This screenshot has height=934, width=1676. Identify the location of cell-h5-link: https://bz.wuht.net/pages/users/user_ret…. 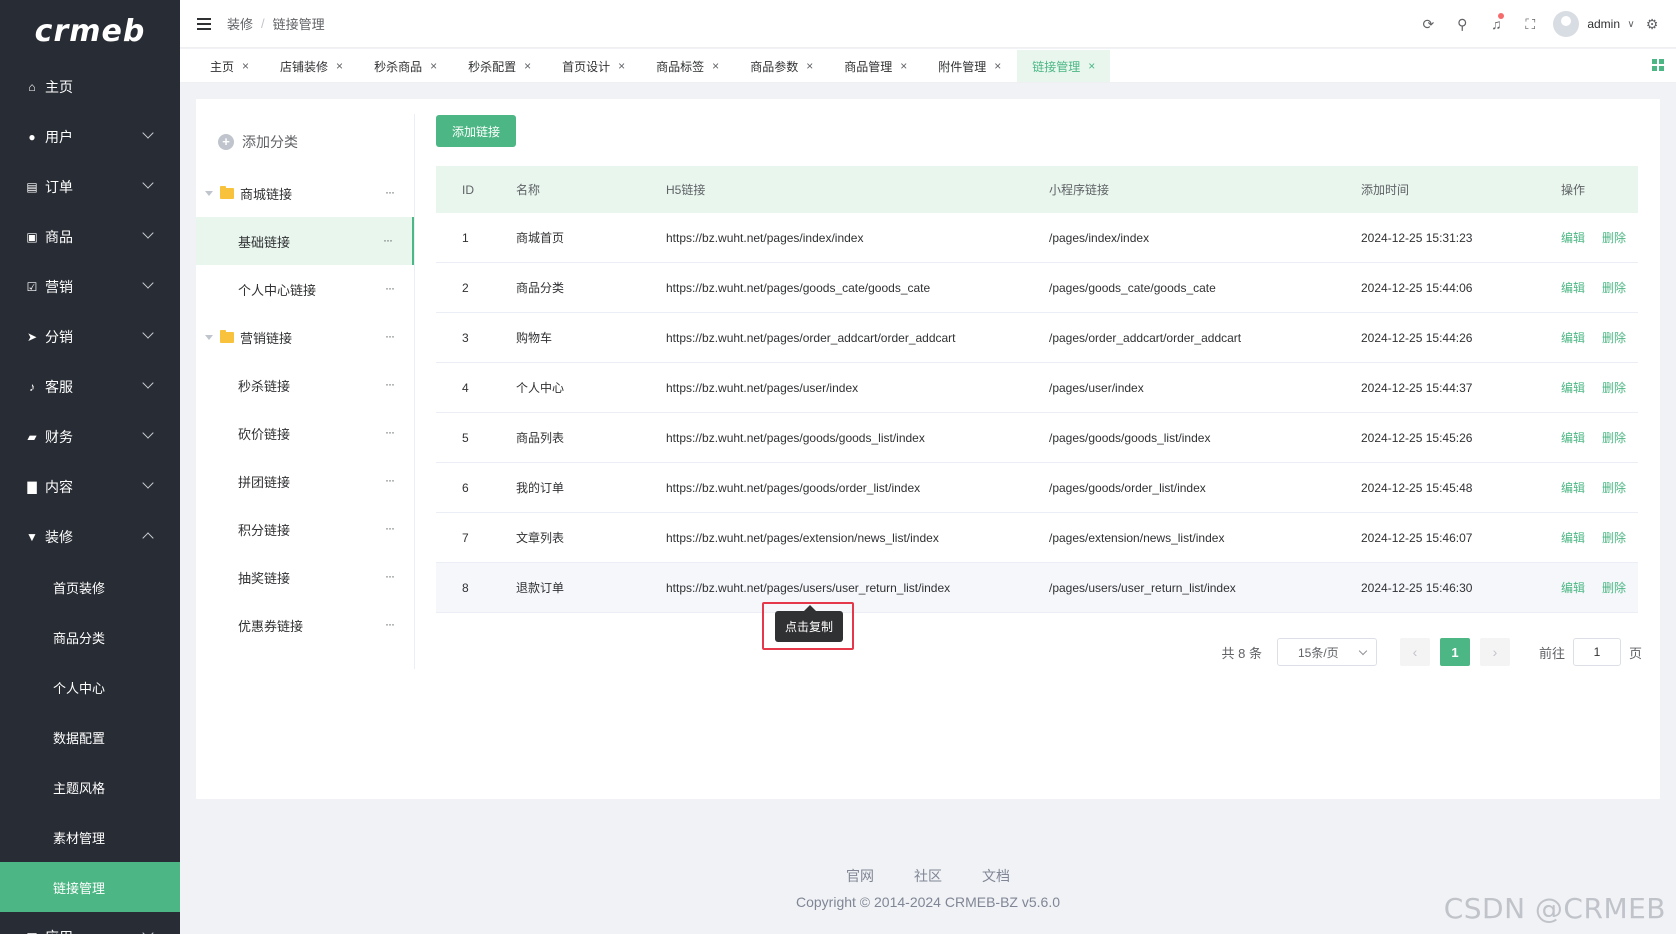
(857, 588).